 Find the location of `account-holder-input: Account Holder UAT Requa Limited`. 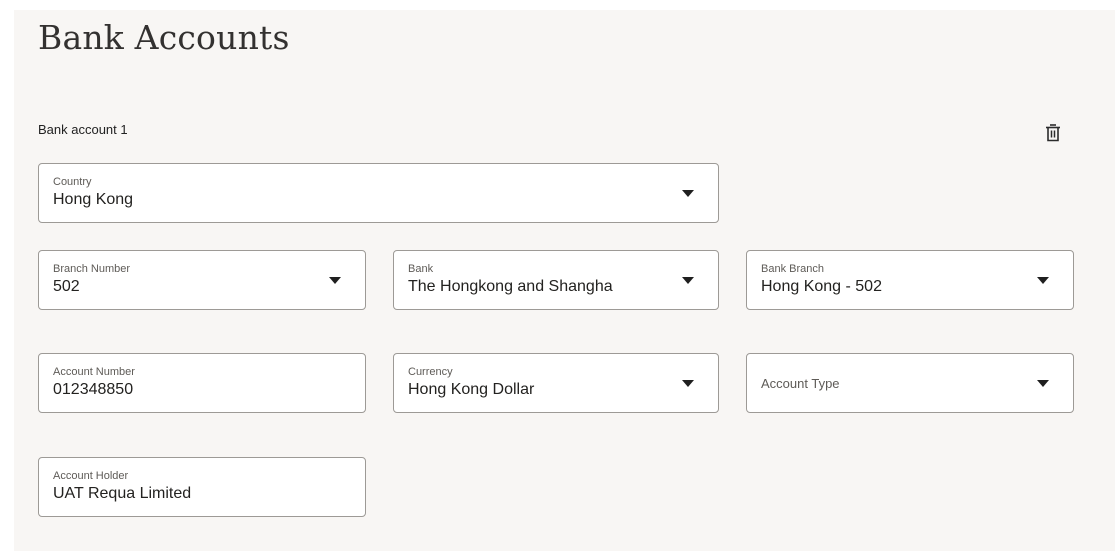

account-holder-input: Account Holder UAT Requa Limited is located at coordinates (202, 487).